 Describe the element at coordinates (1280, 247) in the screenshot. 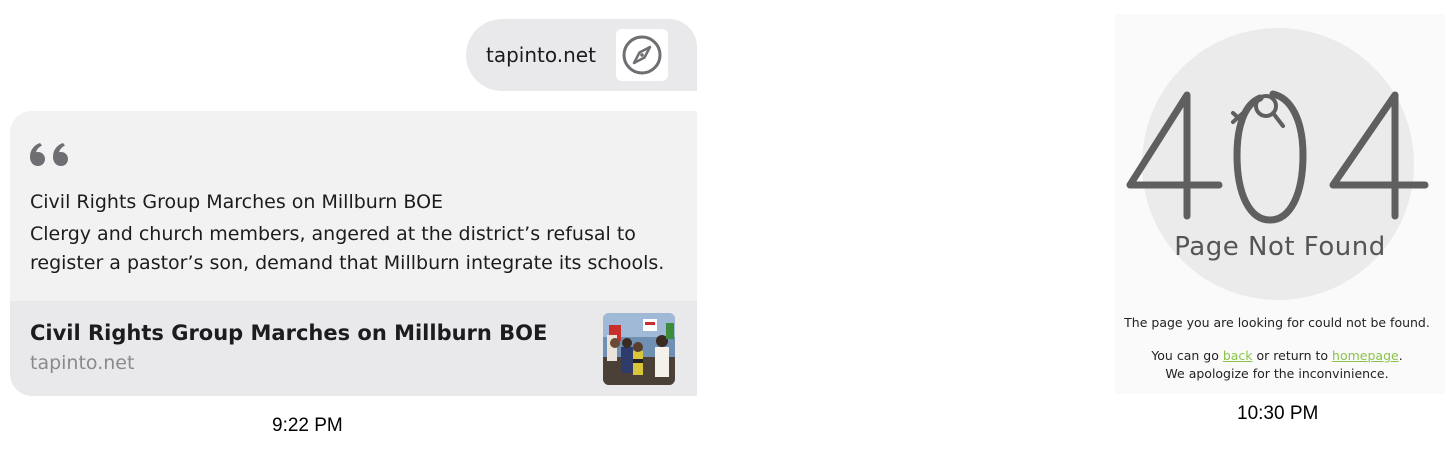

I see `error-title: Page Not Found` at that location.